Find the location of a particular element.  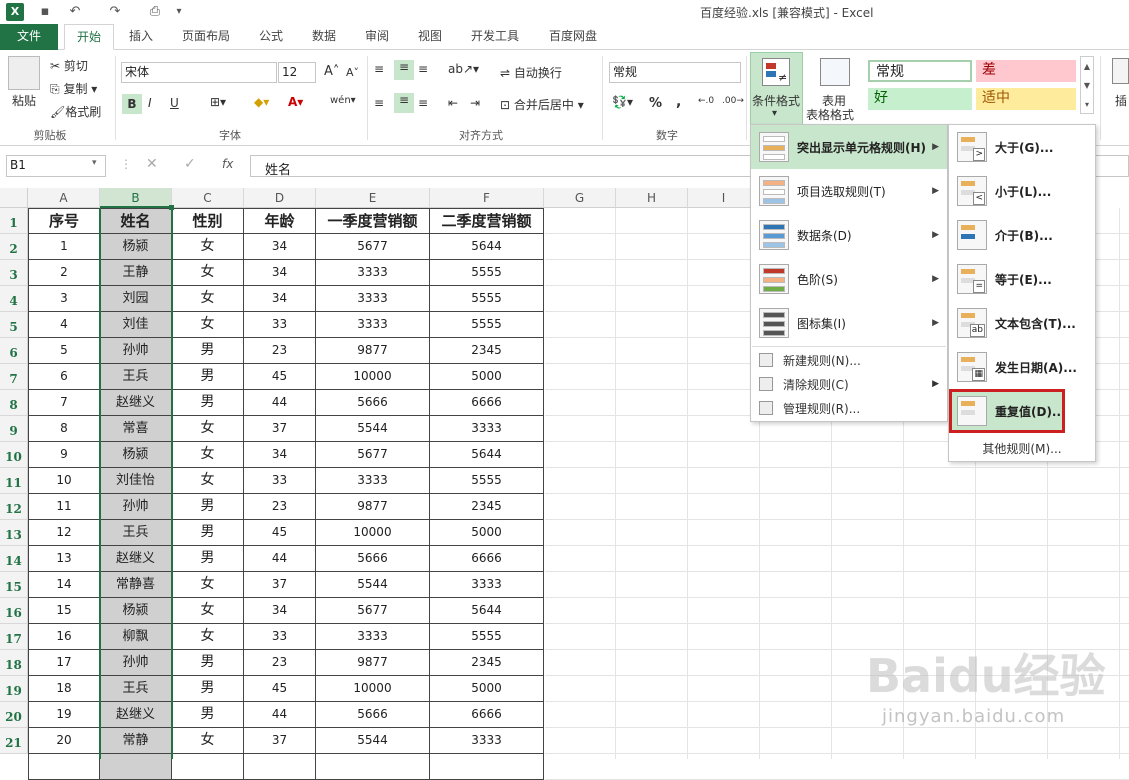

undo-icon: ↶ is located at coordinates (75, 12).